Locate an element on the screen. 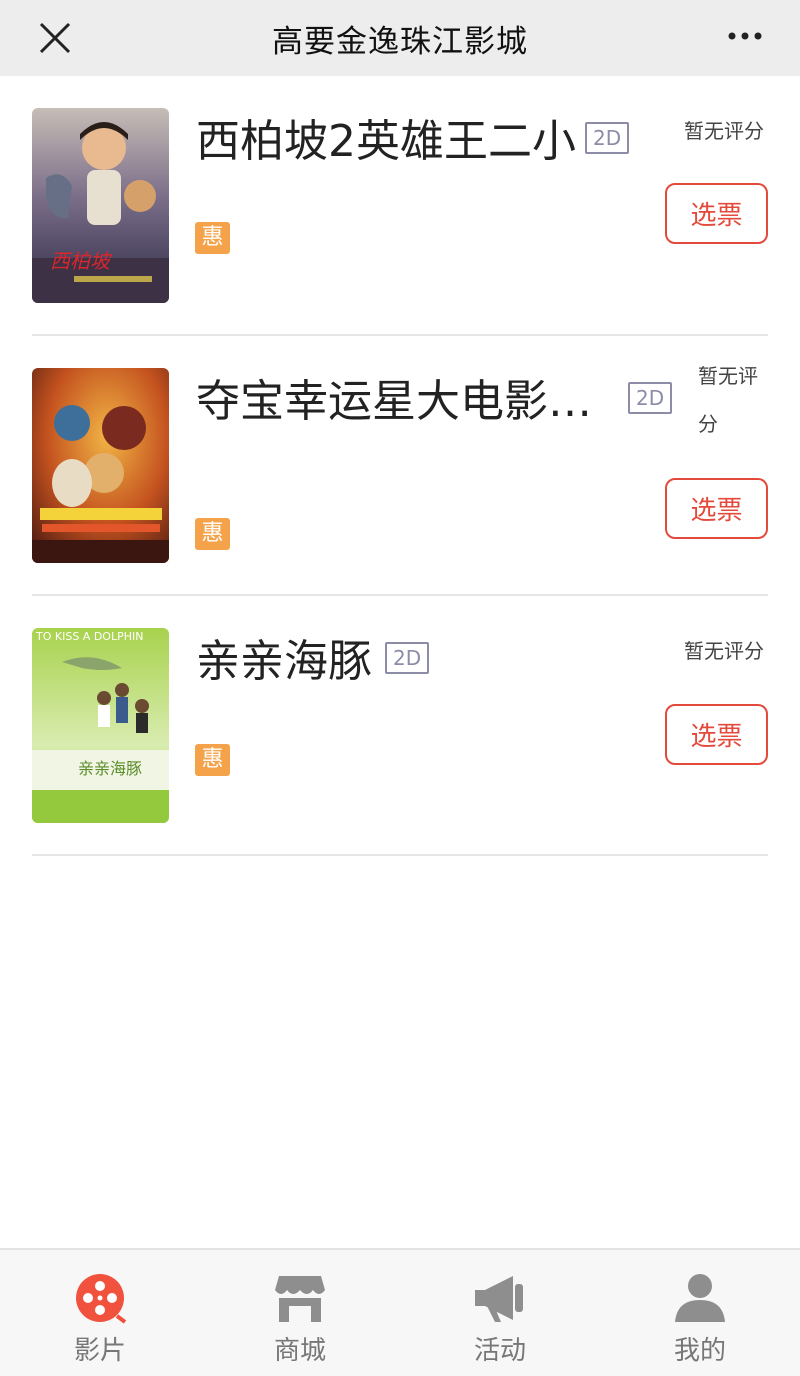 The image size is (800, 1376). shop-icon is located at coordinates (300, 1299).